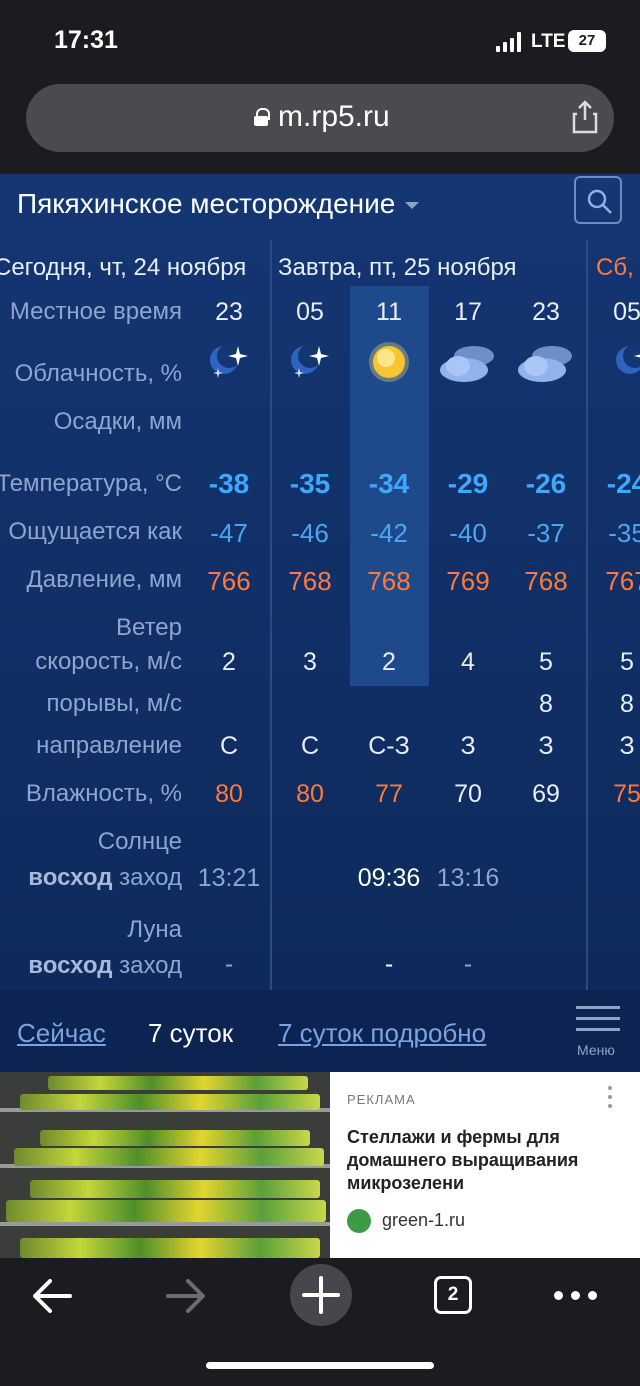 This screenshot has height=1386, width=640. I want to click on browser-chrome: 17:31 LTE 27 m.rp5.ru, so click(320, 87).